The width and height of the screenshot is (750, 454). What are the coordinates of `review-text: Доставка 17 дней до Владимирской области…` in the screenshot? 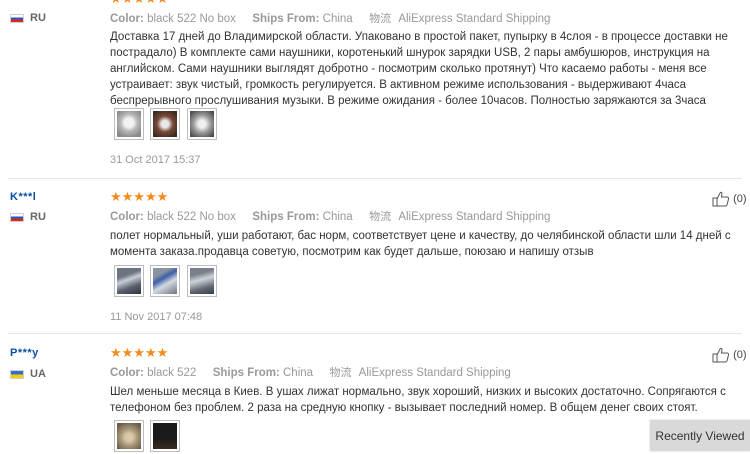 It's located at (419, 69).